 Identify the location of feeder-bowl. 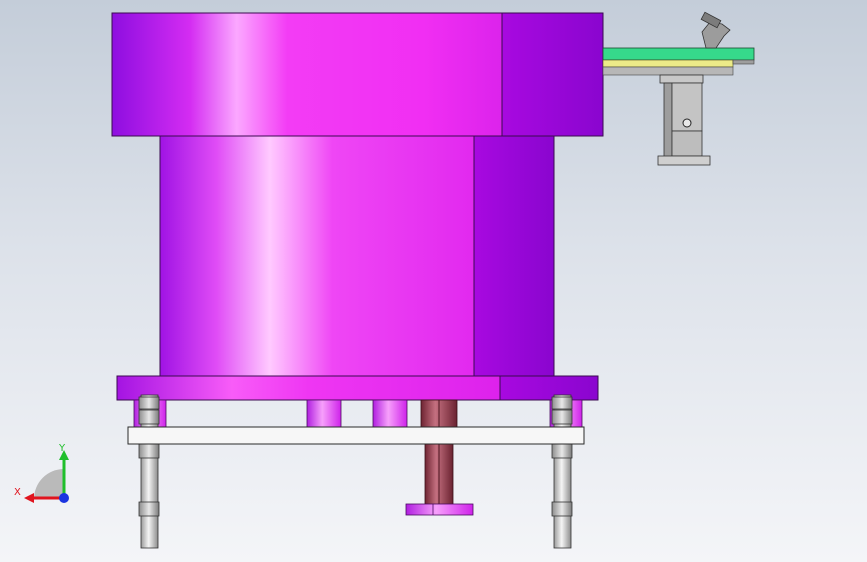
(357, 74).